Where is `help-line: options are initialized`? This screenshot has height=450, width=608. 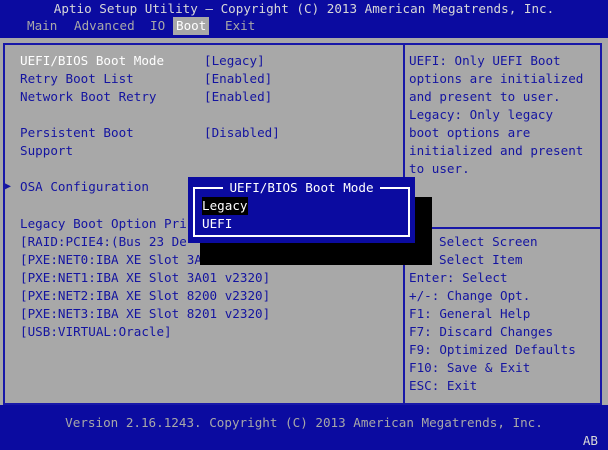
help-line: options are initialized is located at coordinates (496, 78).